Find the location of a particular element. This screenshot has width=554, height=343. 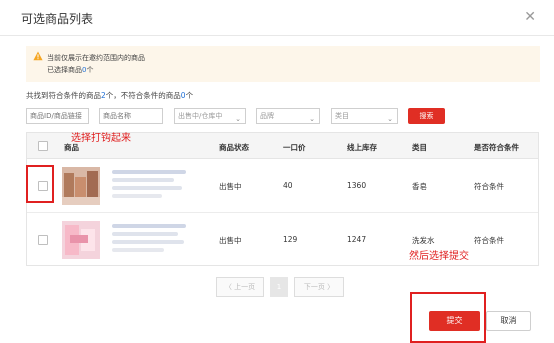

row-checkbox is located at coordinates (43, 240).